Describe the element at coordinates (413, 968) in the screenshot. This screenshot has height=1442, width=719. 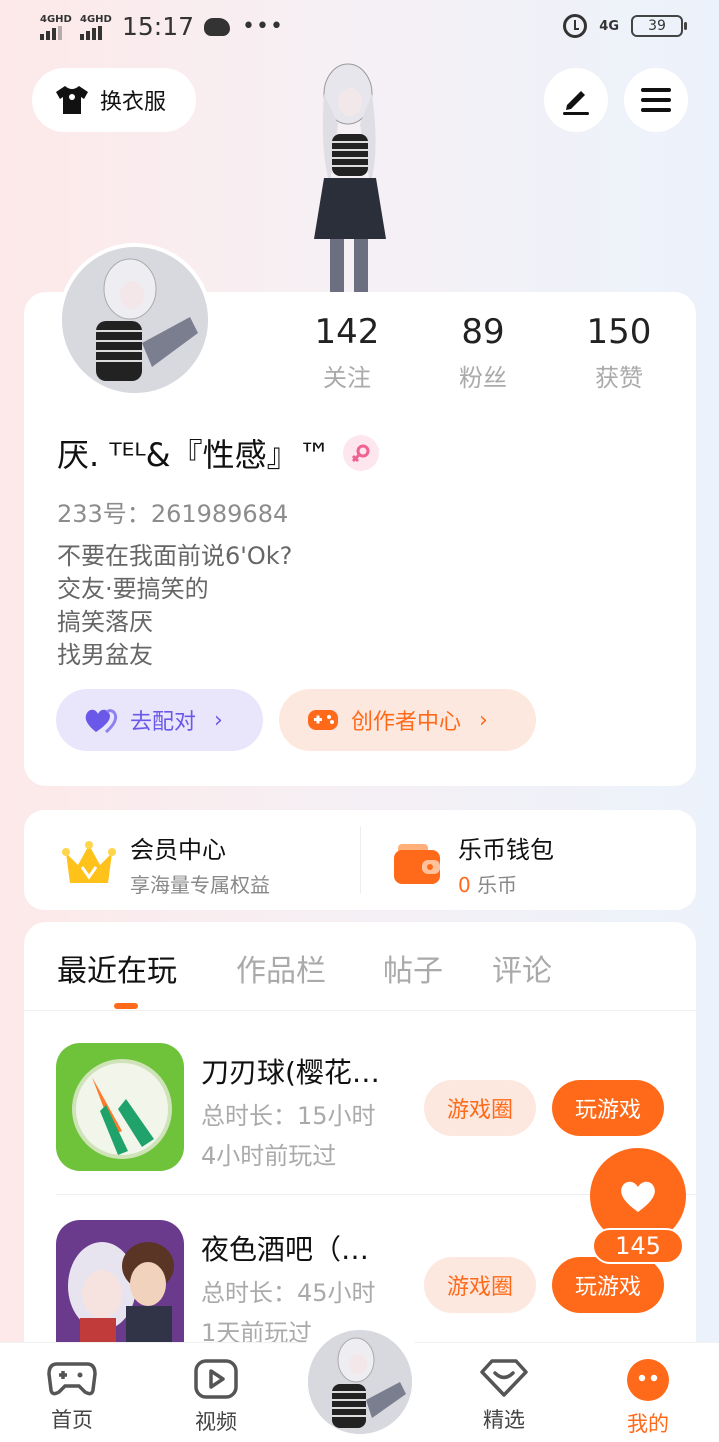
I see `tab-posts: 帖子` at that location.